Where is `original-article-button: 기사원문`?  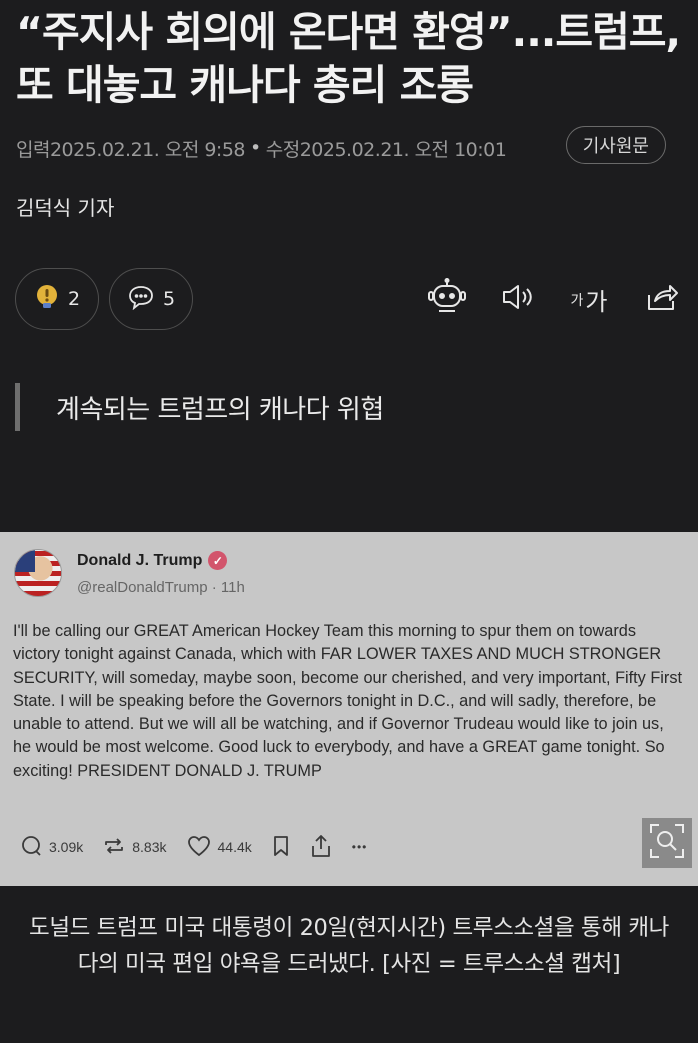 original-article-button: 기사원문 is located at coordinates (615, 145).